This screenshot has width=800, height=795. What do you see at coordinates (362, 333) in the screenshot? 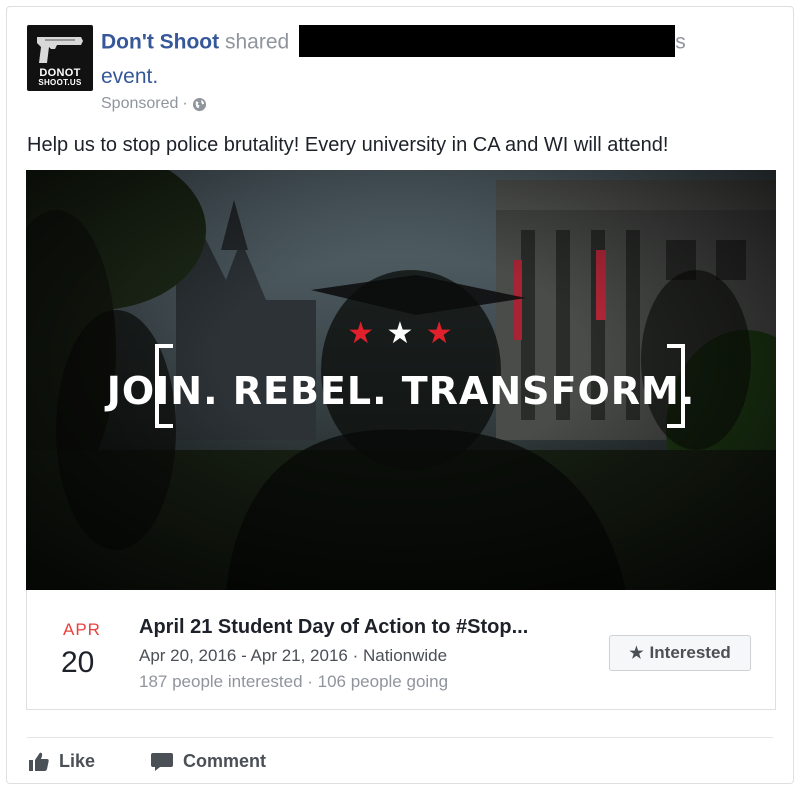
I see `star-left-icon: ★` at bounding box center [362, 333].